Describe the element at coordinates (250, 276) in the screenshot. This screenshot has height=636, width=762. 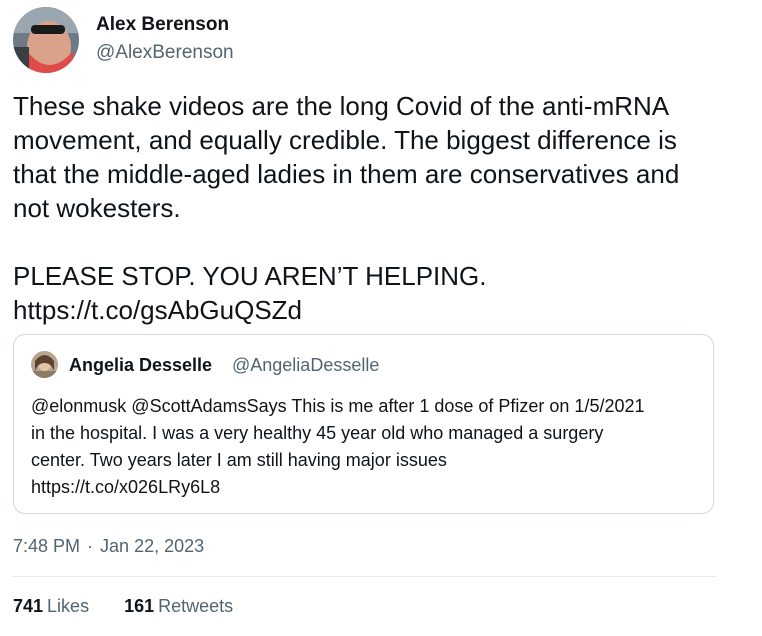
I see `tweet-text-line: PLEASE STOP. YOU AREN’T HELPING.` at that location.